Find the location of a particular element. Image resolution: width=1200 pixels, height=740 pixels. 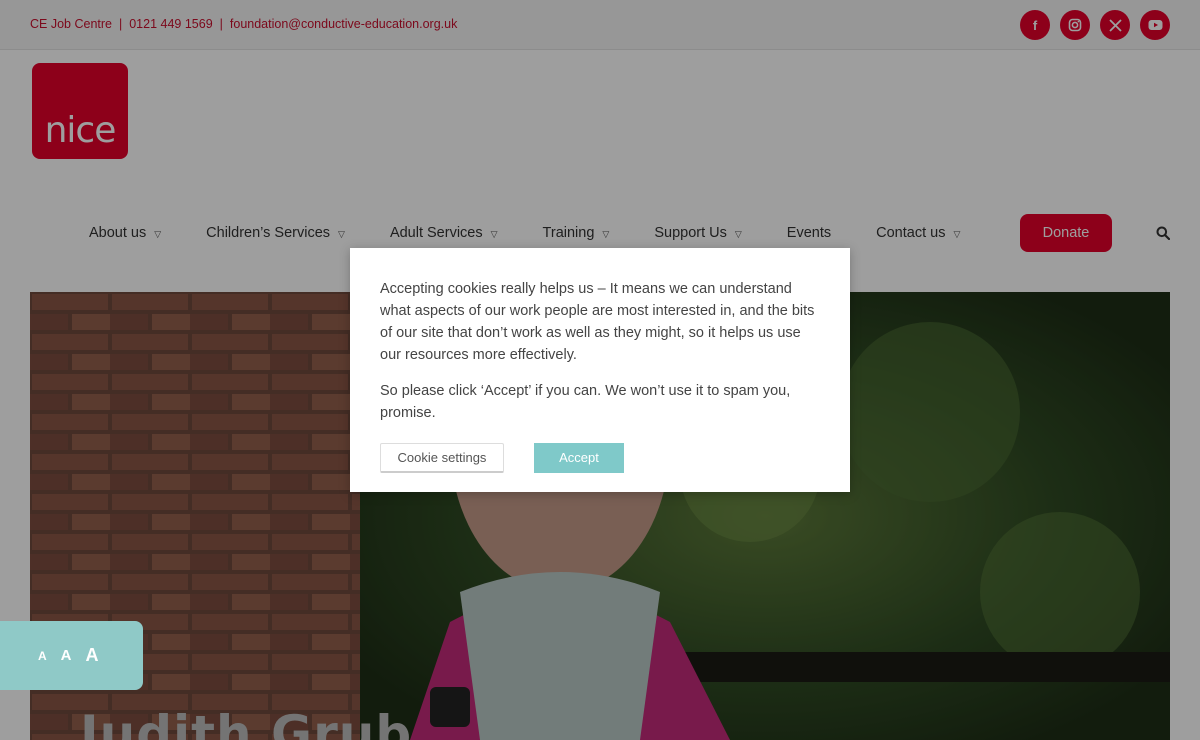

accept-button: Accept is located at coordinates (579, 458).